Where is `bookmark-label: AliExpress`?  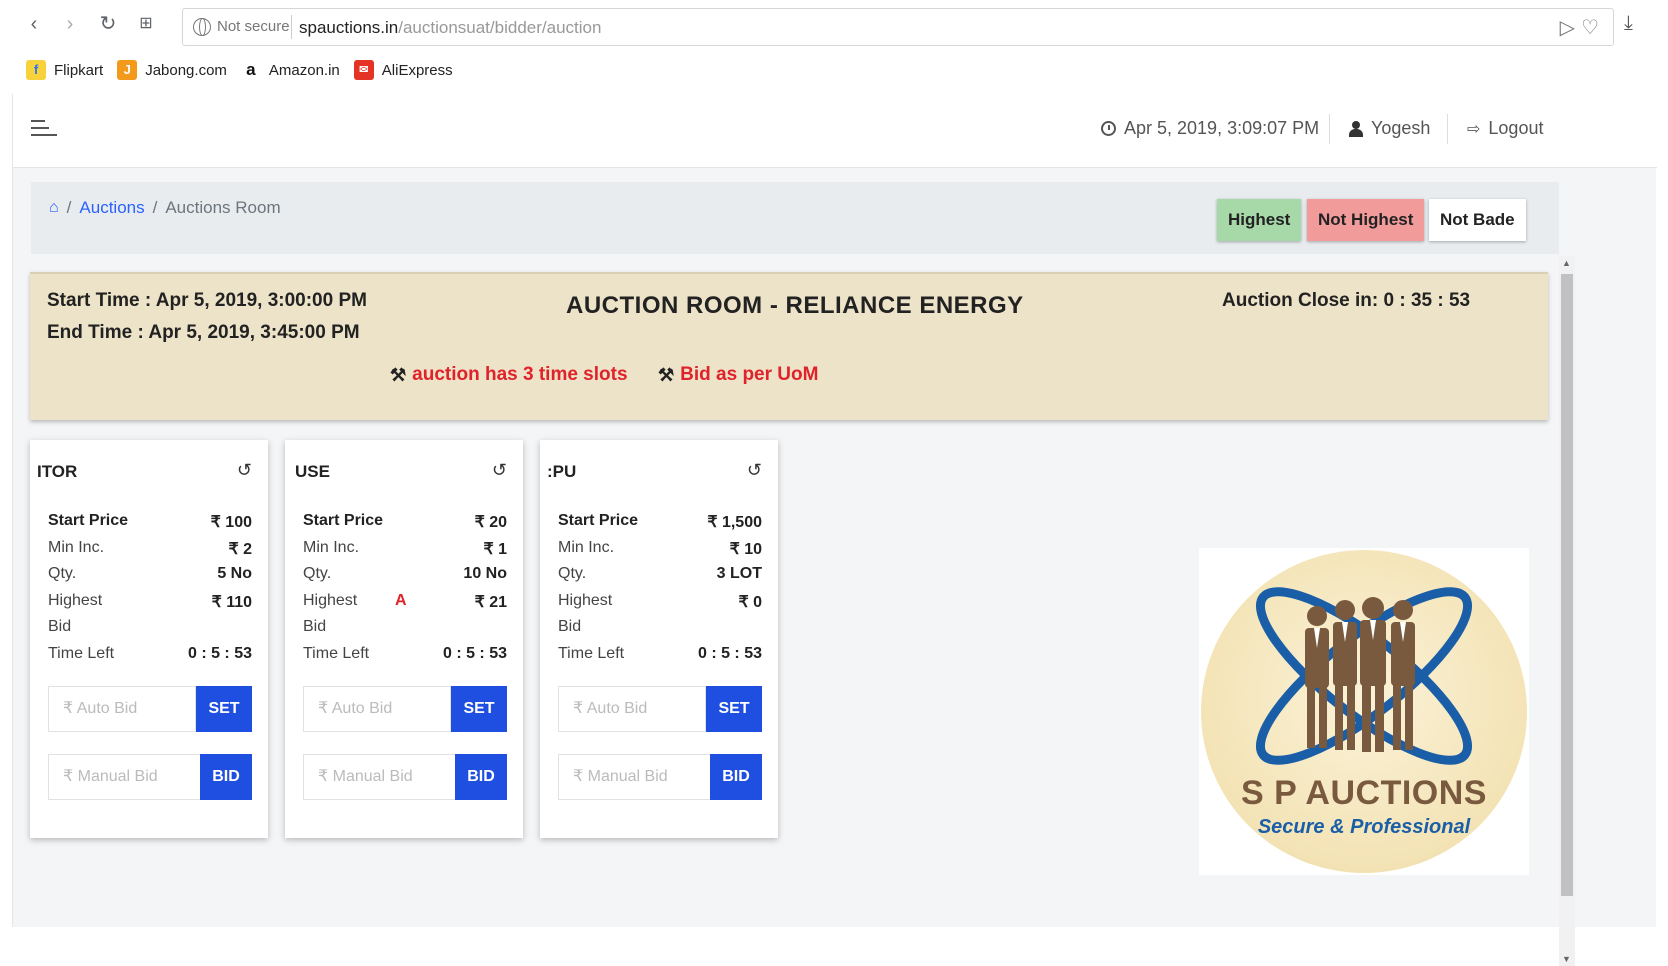
bookmark-label: AliExpress is located at coordinates (417, 70).